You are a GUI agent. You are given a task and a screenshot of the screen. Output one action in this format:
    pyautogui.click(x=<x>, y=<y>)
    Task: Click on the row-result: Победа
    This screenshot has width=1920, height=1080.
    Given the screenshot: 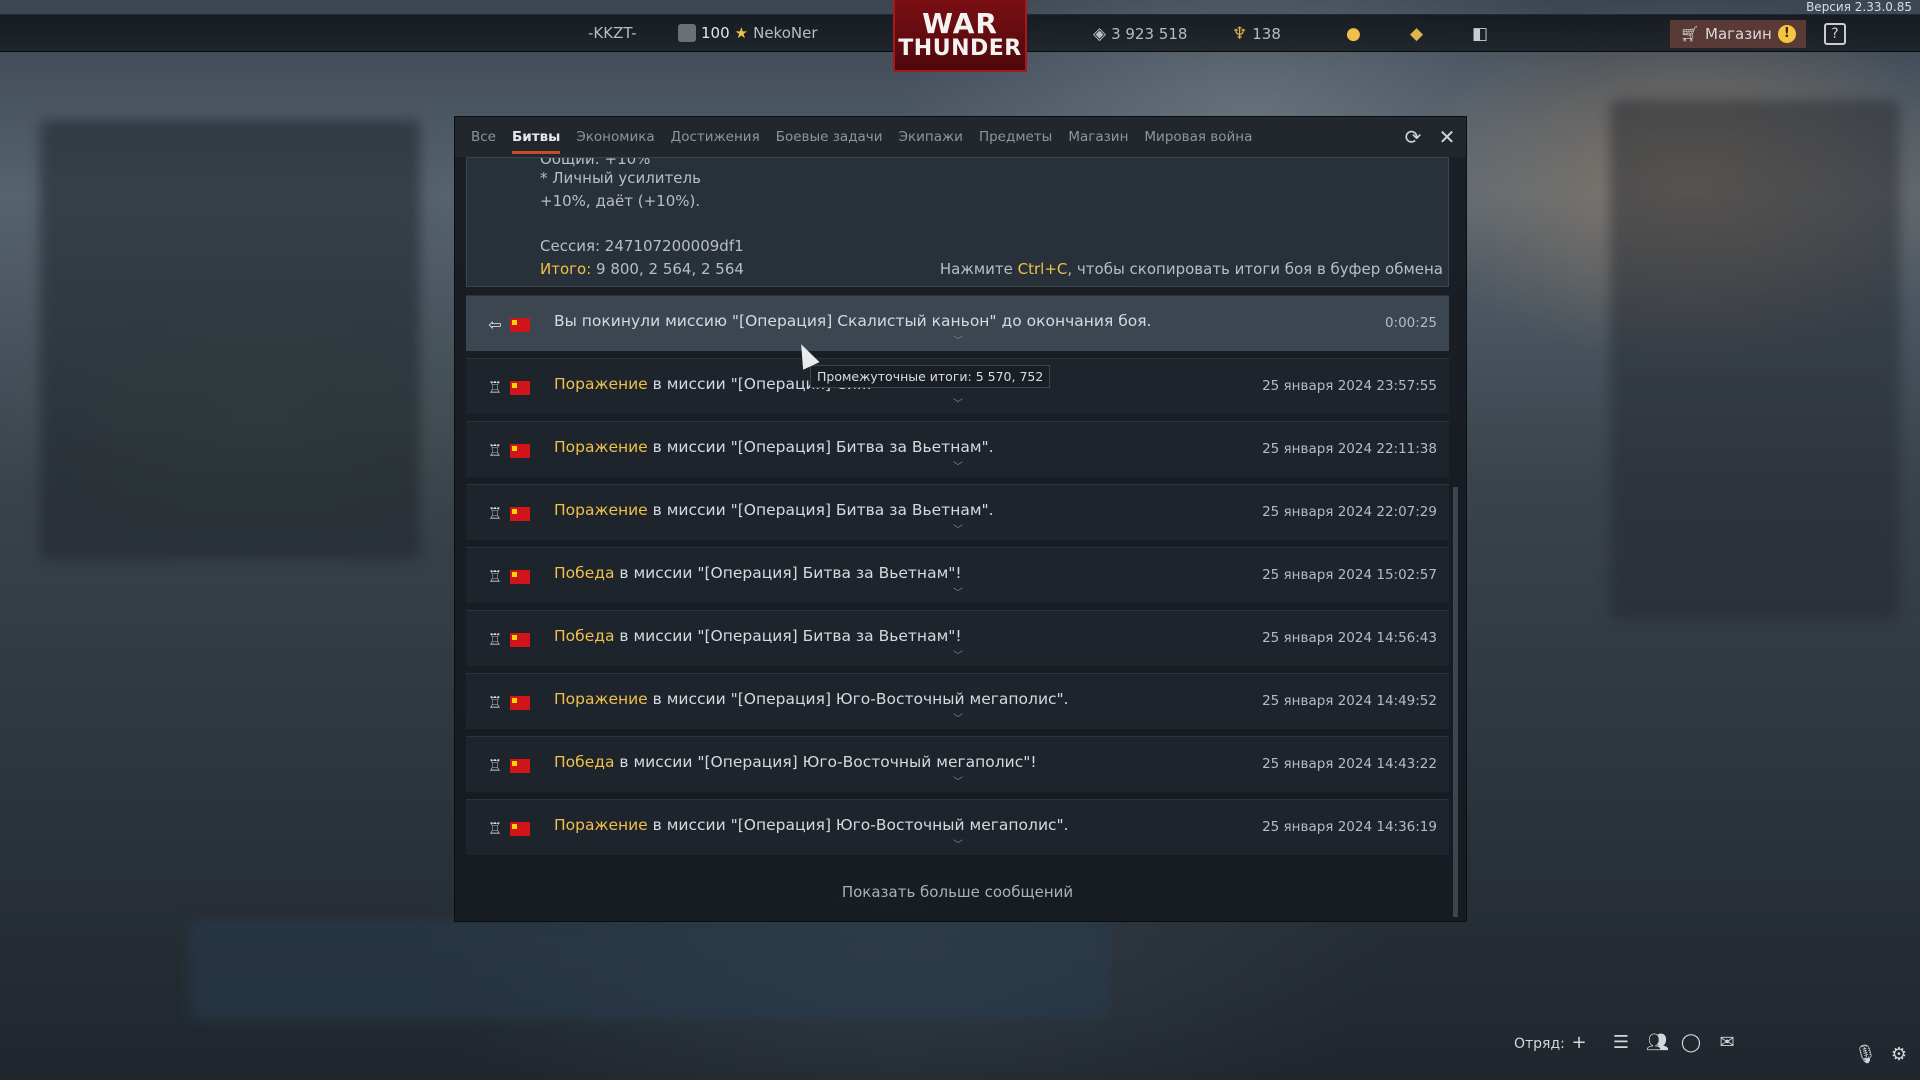 What is the action you would take?
    pyautogui.click(x=584, y=636)
    